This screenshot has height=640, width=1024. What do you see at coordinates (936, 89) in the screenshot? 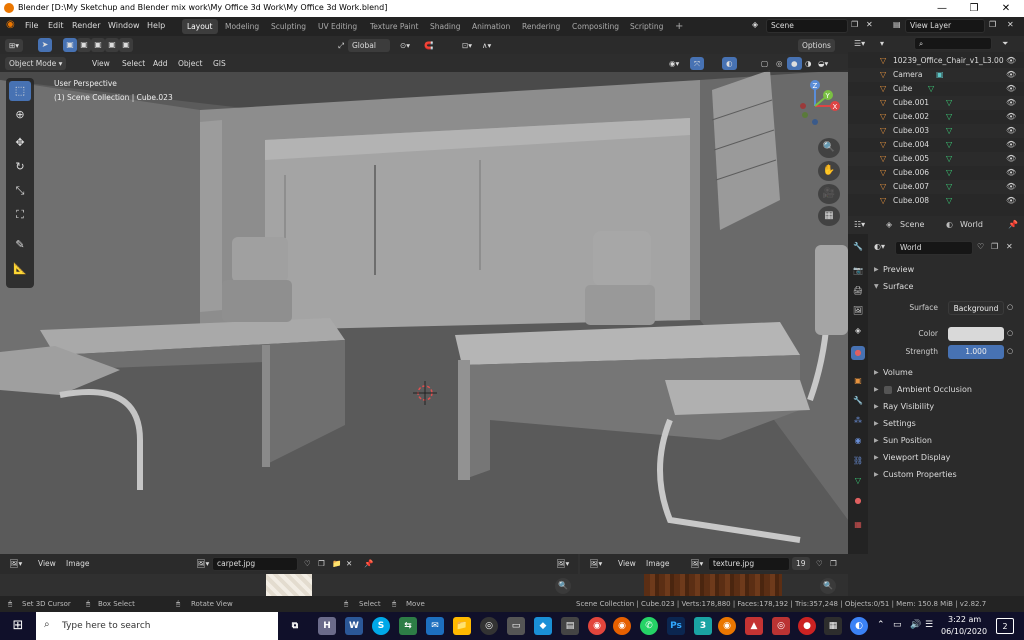
I see `outliner-item: ▽ Cube ▽ 👁` at bounding box center [936, 89].